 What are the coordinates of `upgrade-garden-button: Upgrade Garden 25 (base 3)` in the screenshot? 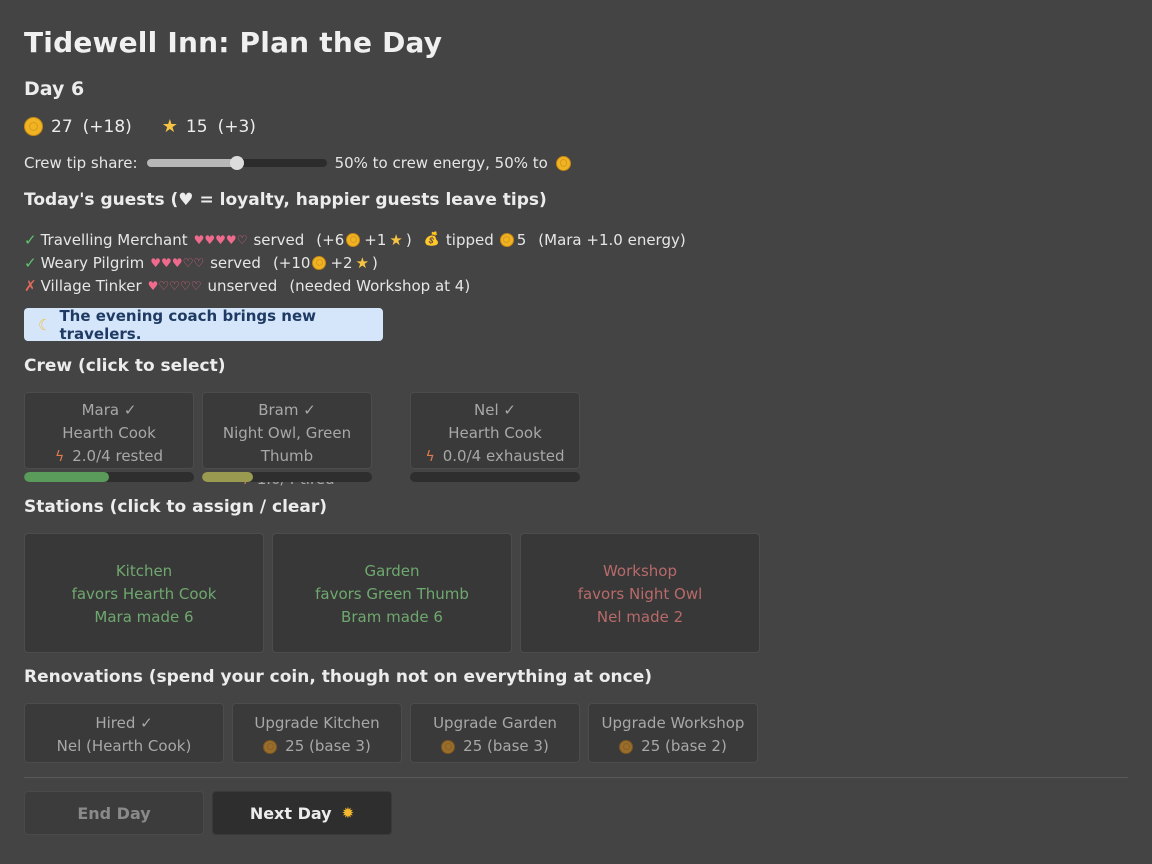 It's located at (495, 733).